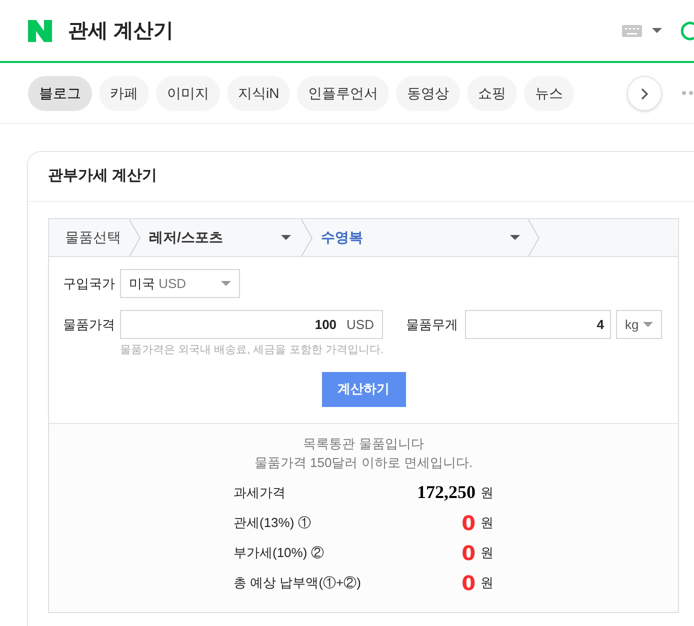 The image size is (694, 626). What do you see at coordinates (363, 463) in the screenshot?
I see `result-message: 물품가격 150달러 이하로 면세입니다.` at bounding box center [363, 463].